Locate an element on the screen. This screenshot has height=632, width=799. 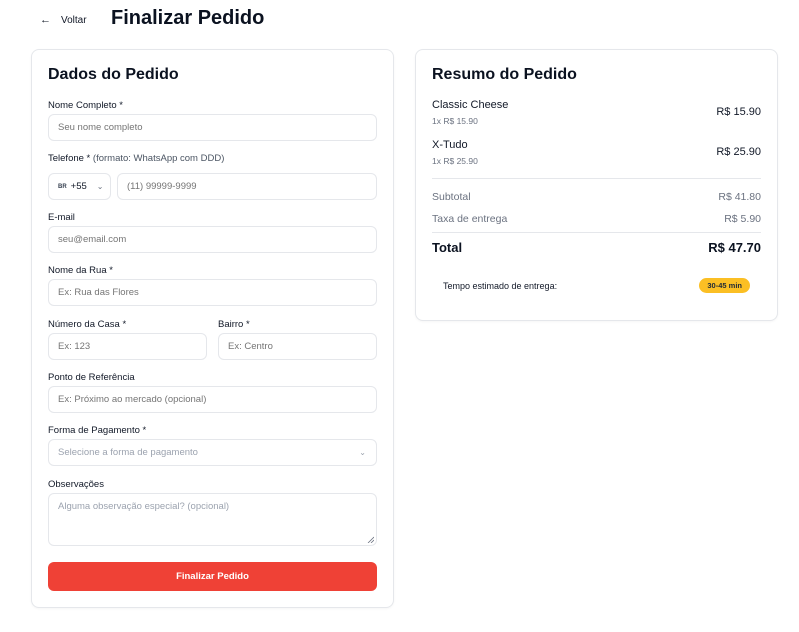
name-label: Nome Completo * is located at coordinates (85, 105).